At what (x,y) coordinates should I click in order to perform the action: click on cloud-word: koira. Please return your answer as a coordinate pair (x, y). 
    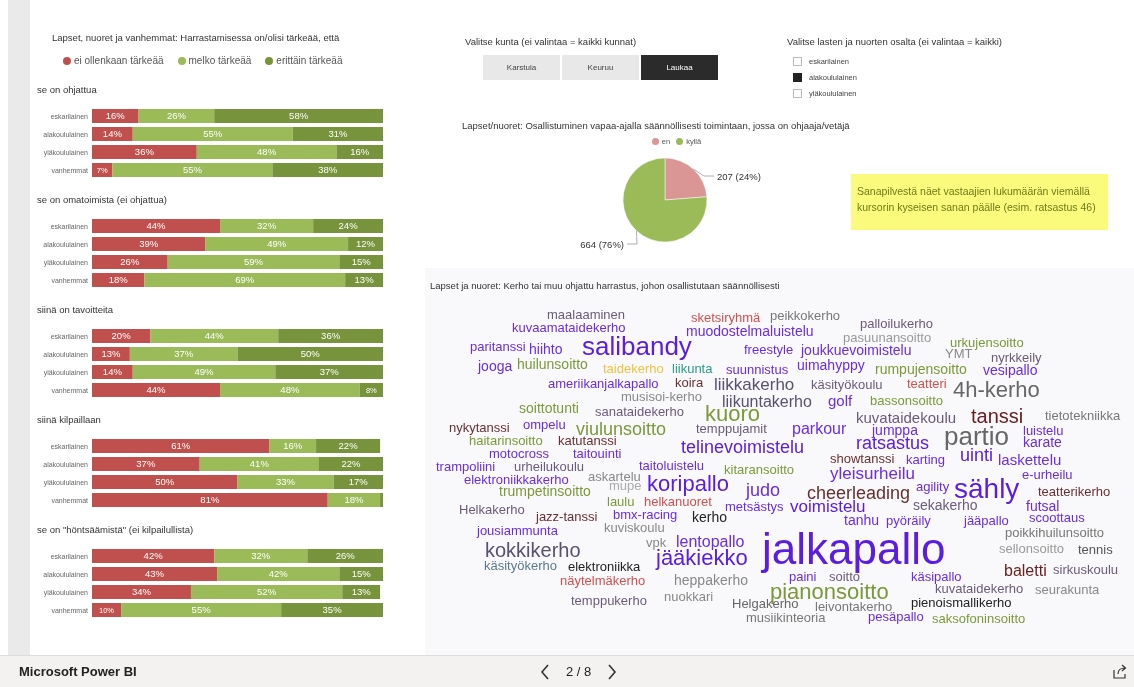
    Looking at the image, I should click on (689, 383).